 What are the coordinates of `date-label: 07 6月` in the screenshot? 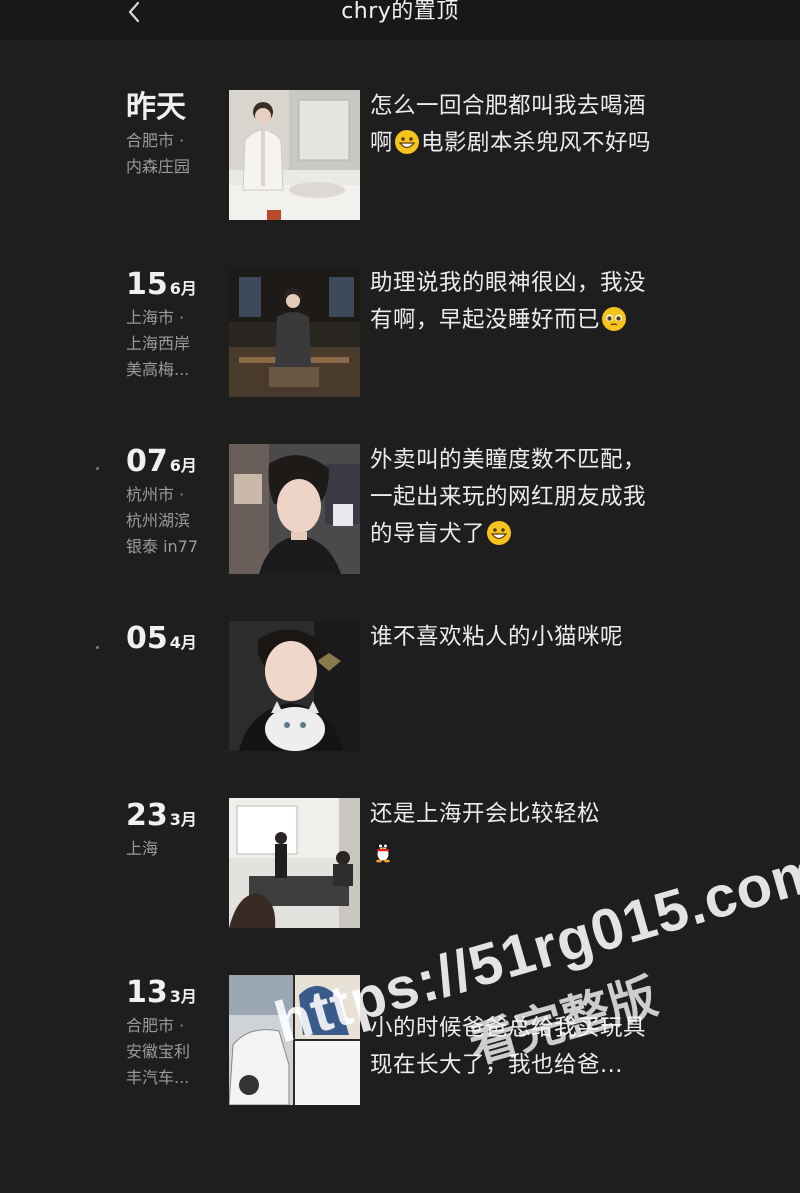 It's located at (173, 462).